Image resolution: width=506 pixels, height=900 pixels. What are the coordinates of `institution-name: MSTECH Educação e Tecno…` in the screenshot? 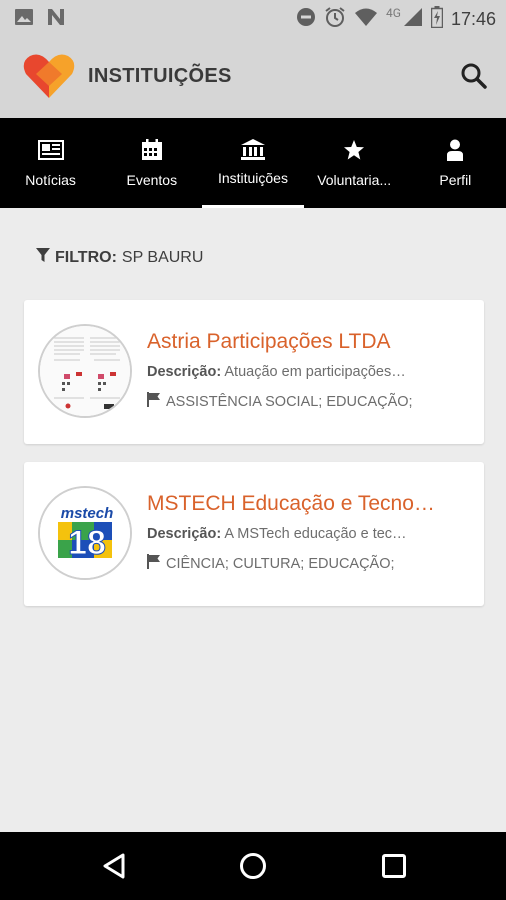 It's located at (291, 504).